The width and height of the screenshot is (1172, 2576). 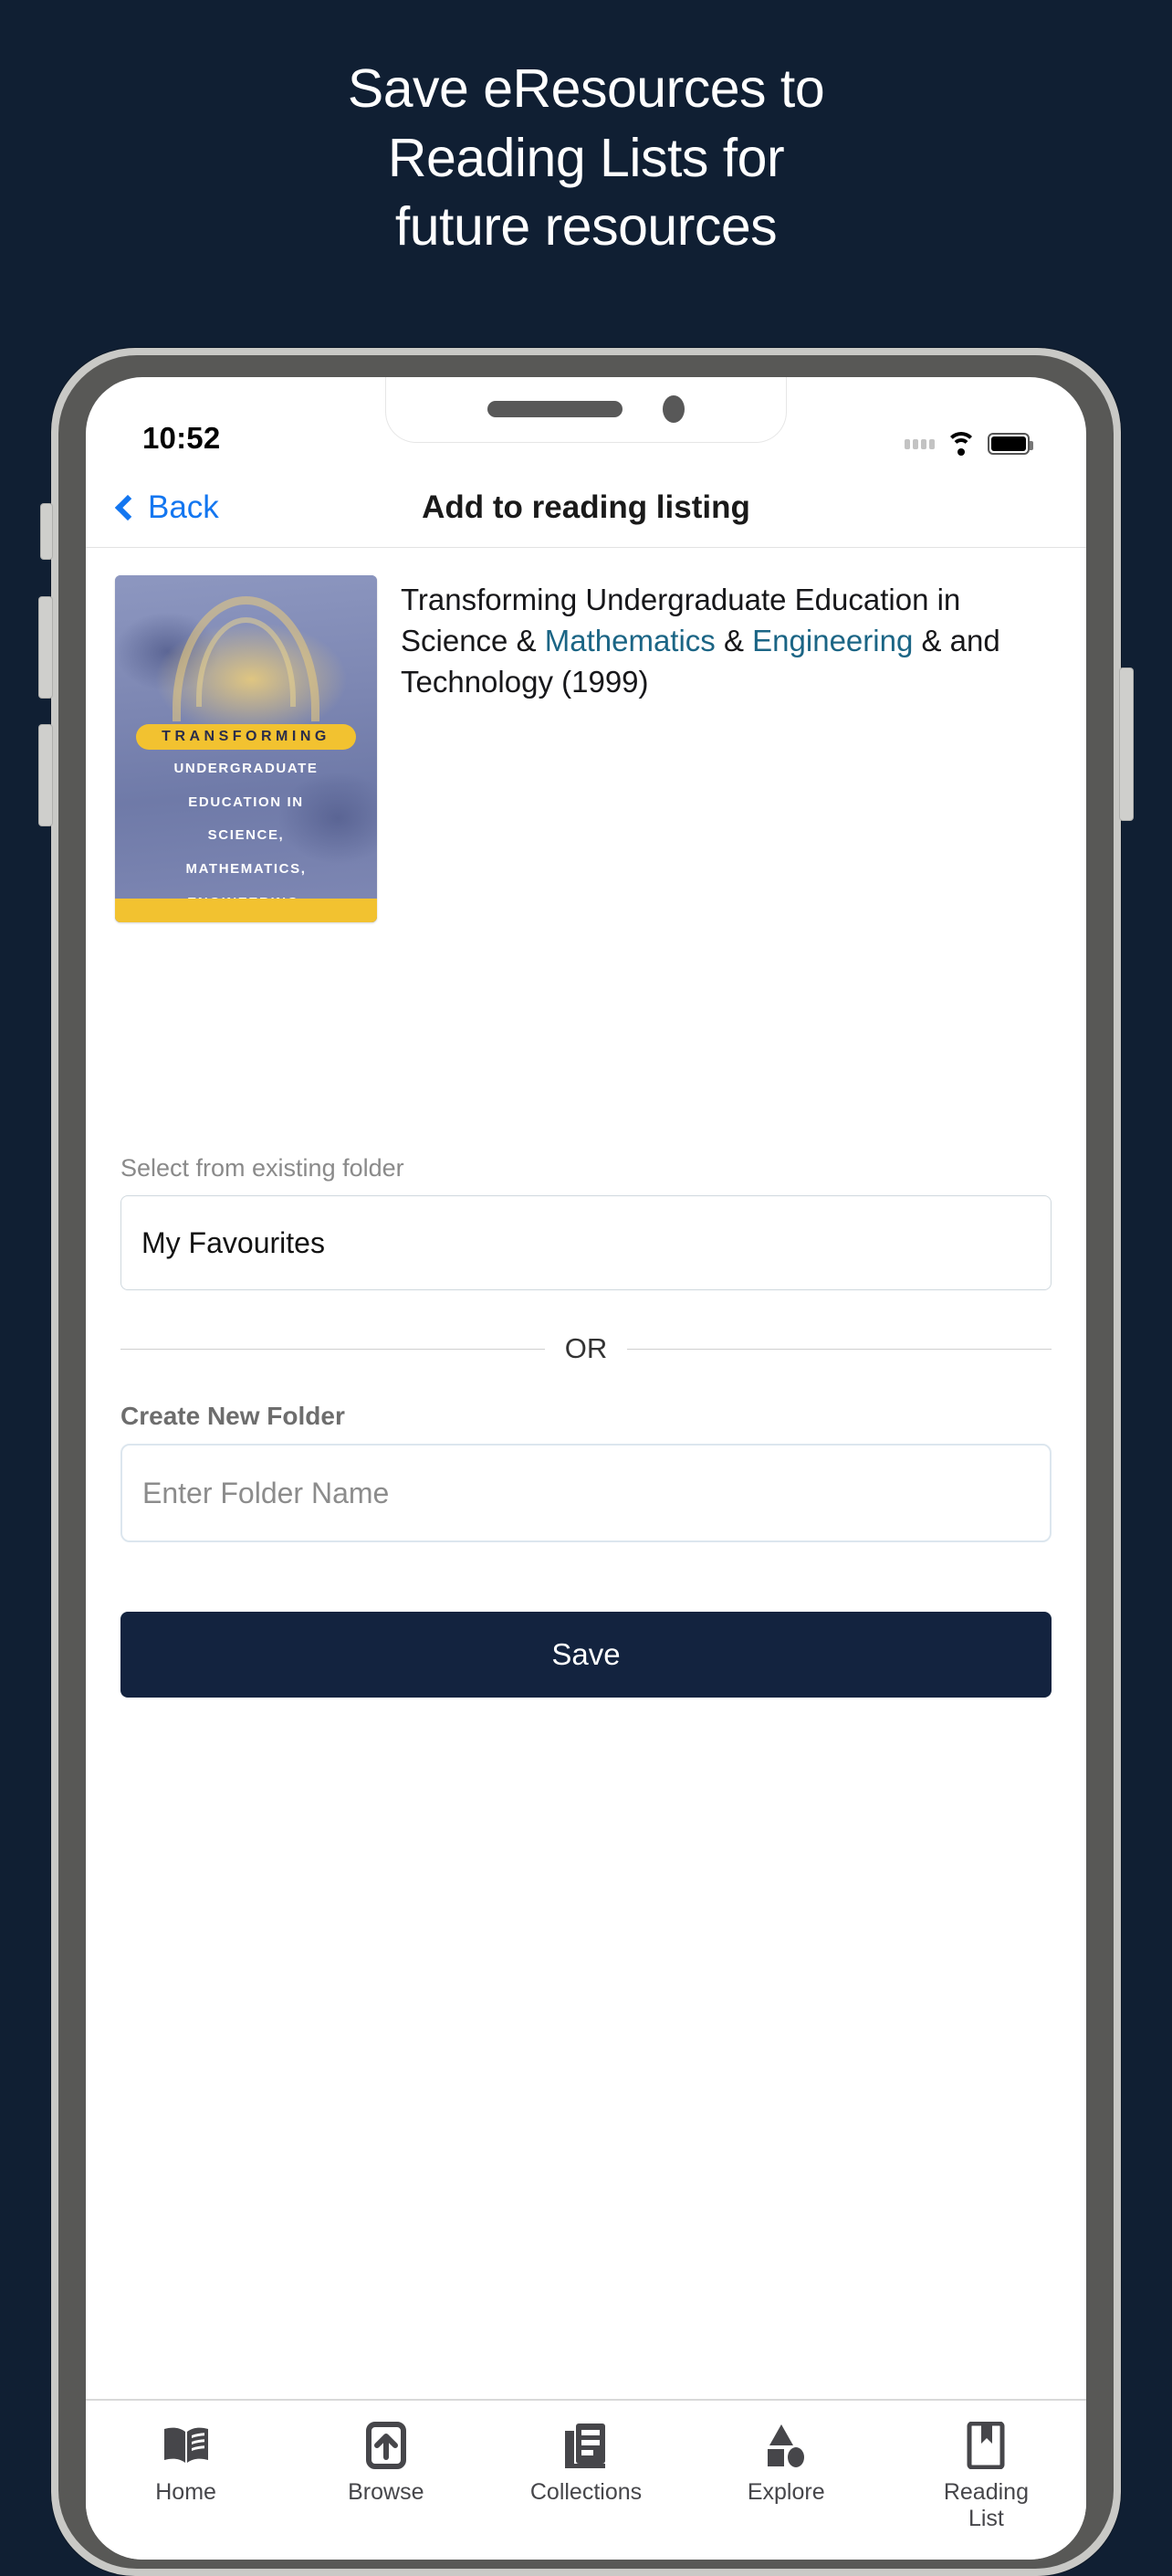 What do you see at coordinates (786, 2445) in the screenshot?
I see `shapes-icon` at bounding box center [786, 2445].